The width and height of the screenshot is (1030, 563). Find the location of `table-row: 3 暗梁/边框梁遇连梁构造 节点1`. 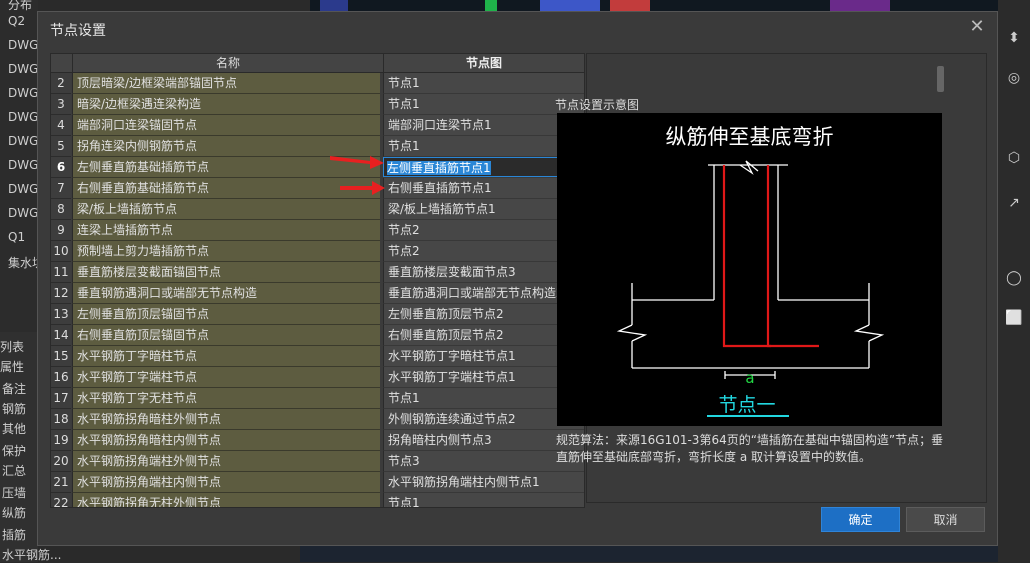

table-row: 3 暗梁/边框梁遇连梁构造 节点1 is located at coordinates (317, 104).